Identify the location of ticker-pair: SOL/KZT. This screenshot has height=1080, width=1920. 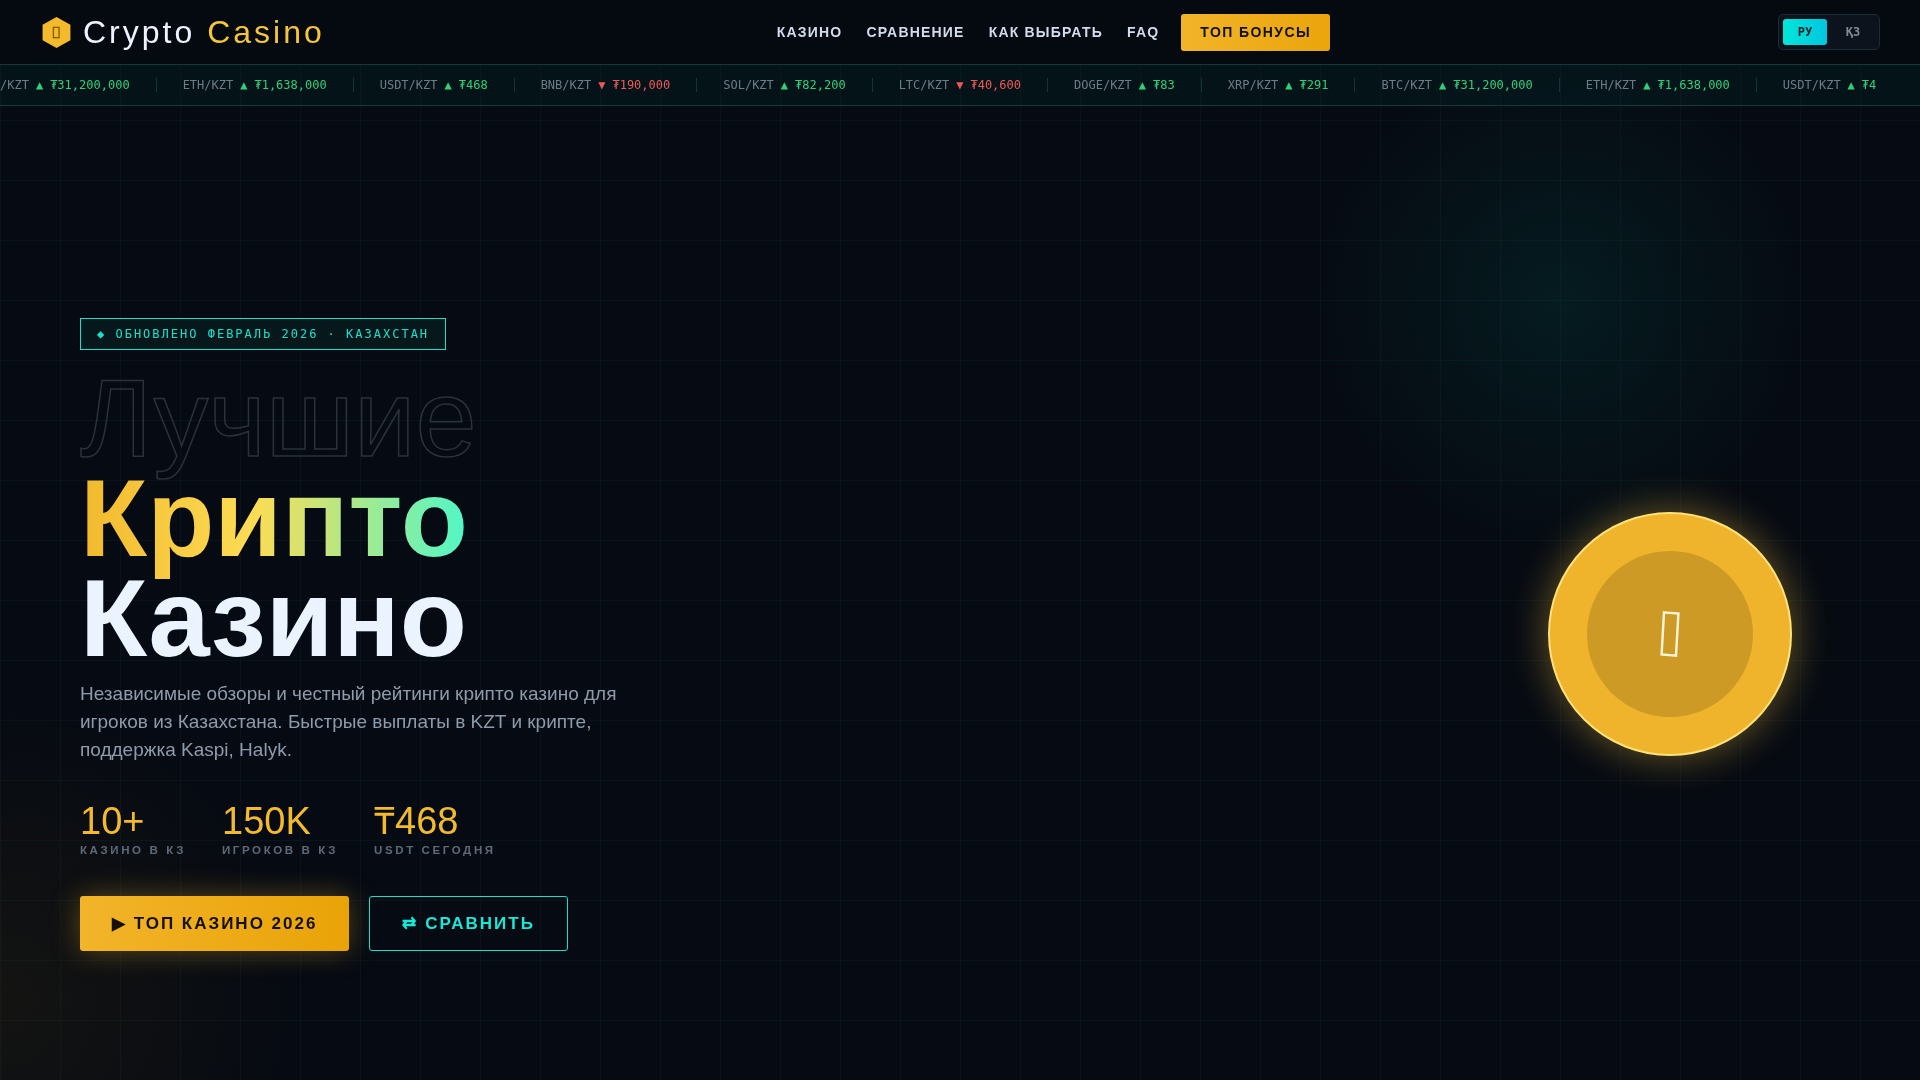
(748, 85).